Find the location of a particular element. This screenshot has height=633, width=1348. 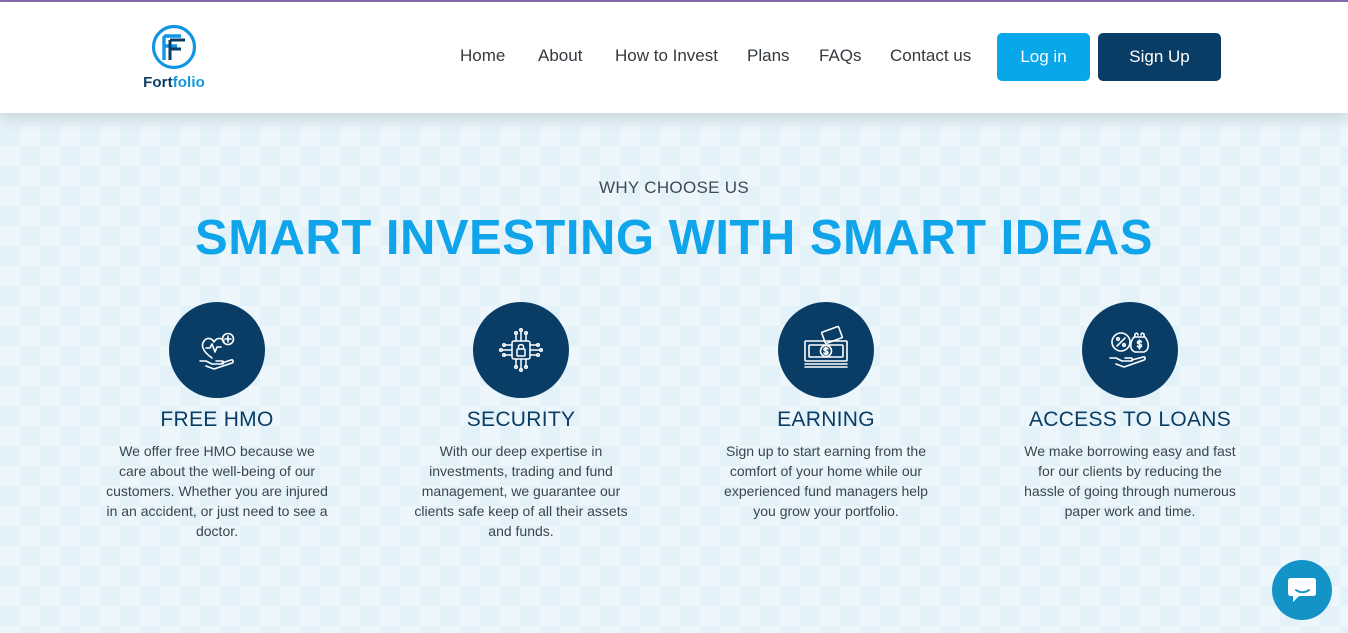

nav-contact-us: Contact us is located at coordinates (930, 56).